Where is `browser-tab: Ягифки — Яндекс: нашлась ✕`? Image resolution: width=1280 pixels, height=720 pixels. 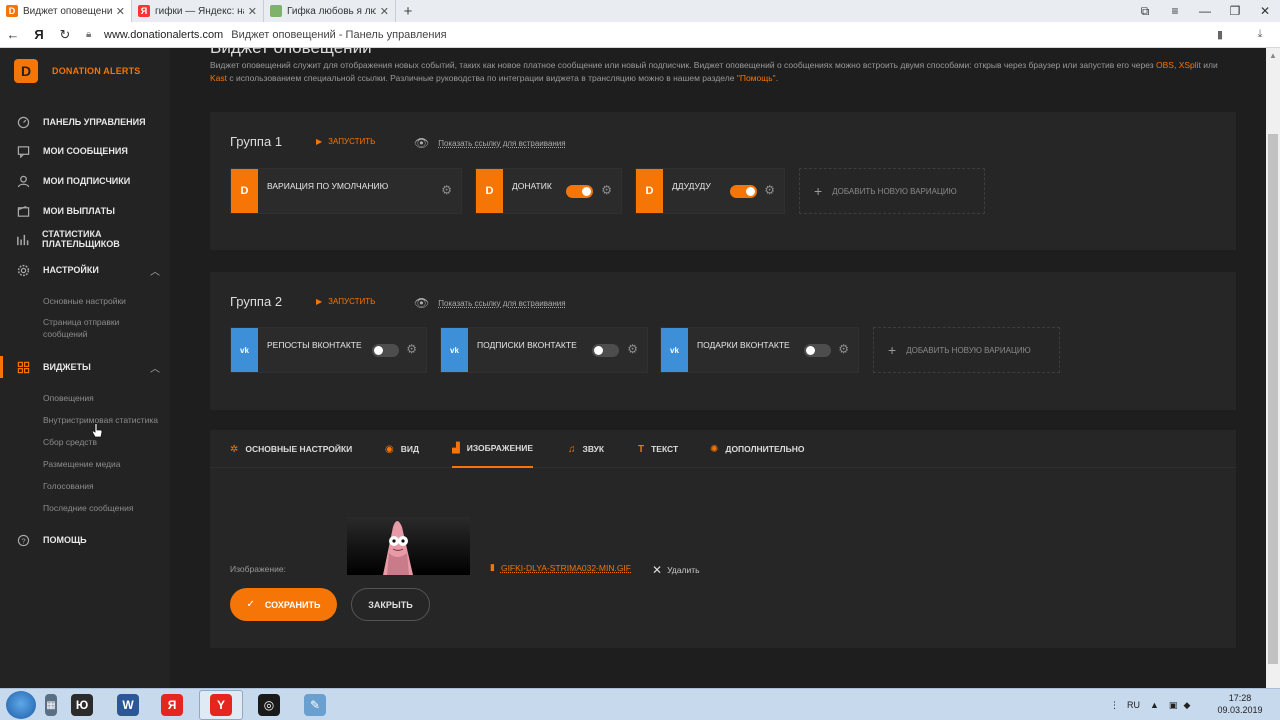 browser-tab: Ягифки — Яндекс: нашлась ✕ is located at coordinates (198, 11).